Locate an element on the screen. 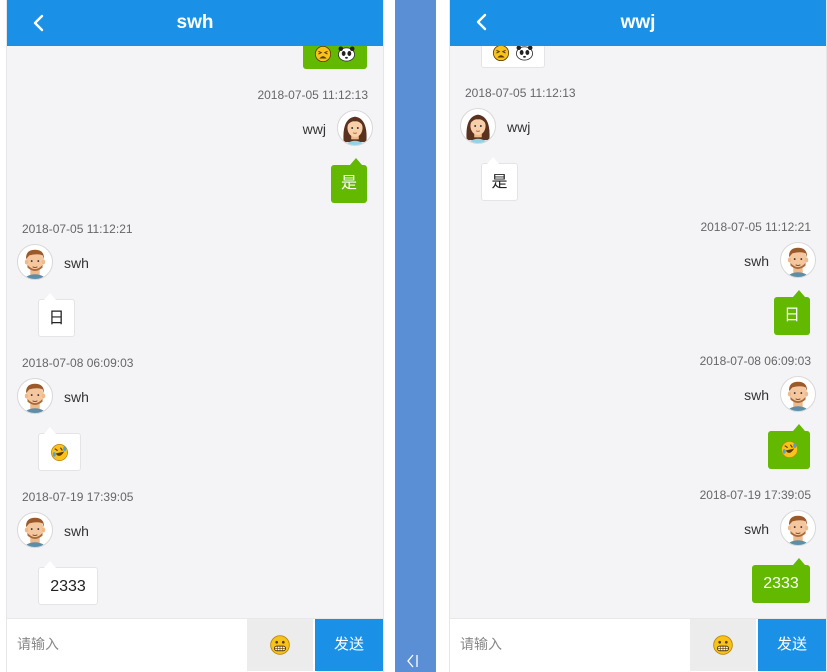 The height and width of the screenshot is (672, 827). chat-header: wwj is located at coordinates (638, 23).